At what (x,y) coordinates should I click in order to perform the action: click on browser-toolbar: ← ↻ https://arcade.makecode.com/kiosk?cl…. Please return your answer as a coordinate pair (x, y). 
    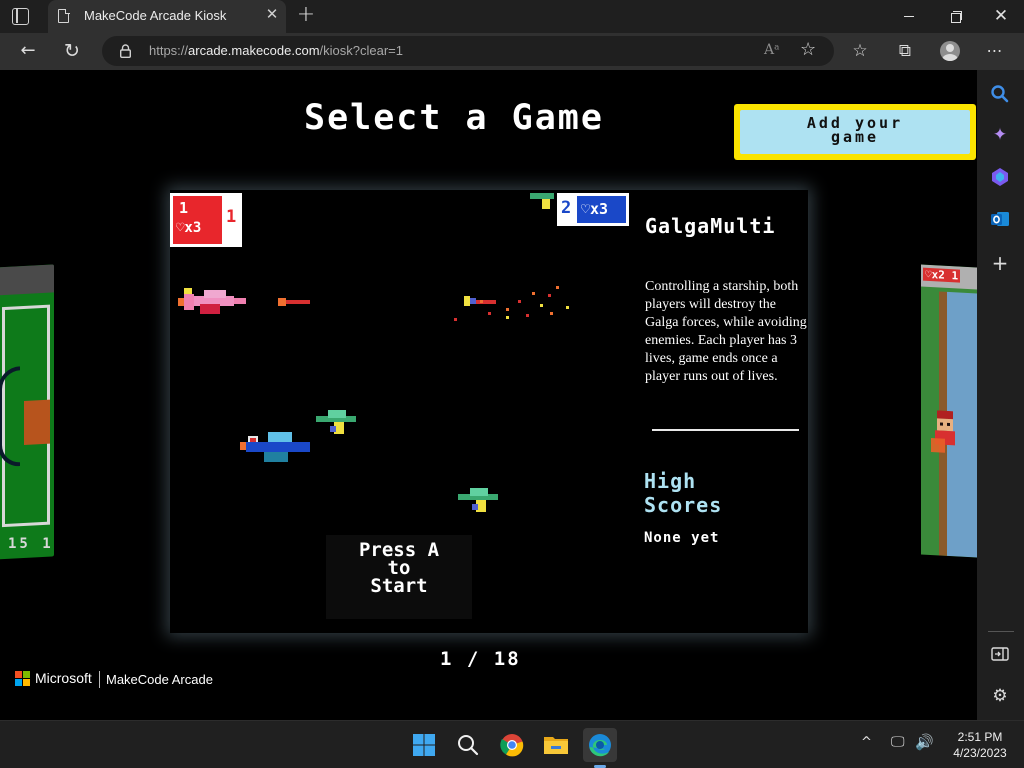
    Looking at the image, I should click on (512, 51).